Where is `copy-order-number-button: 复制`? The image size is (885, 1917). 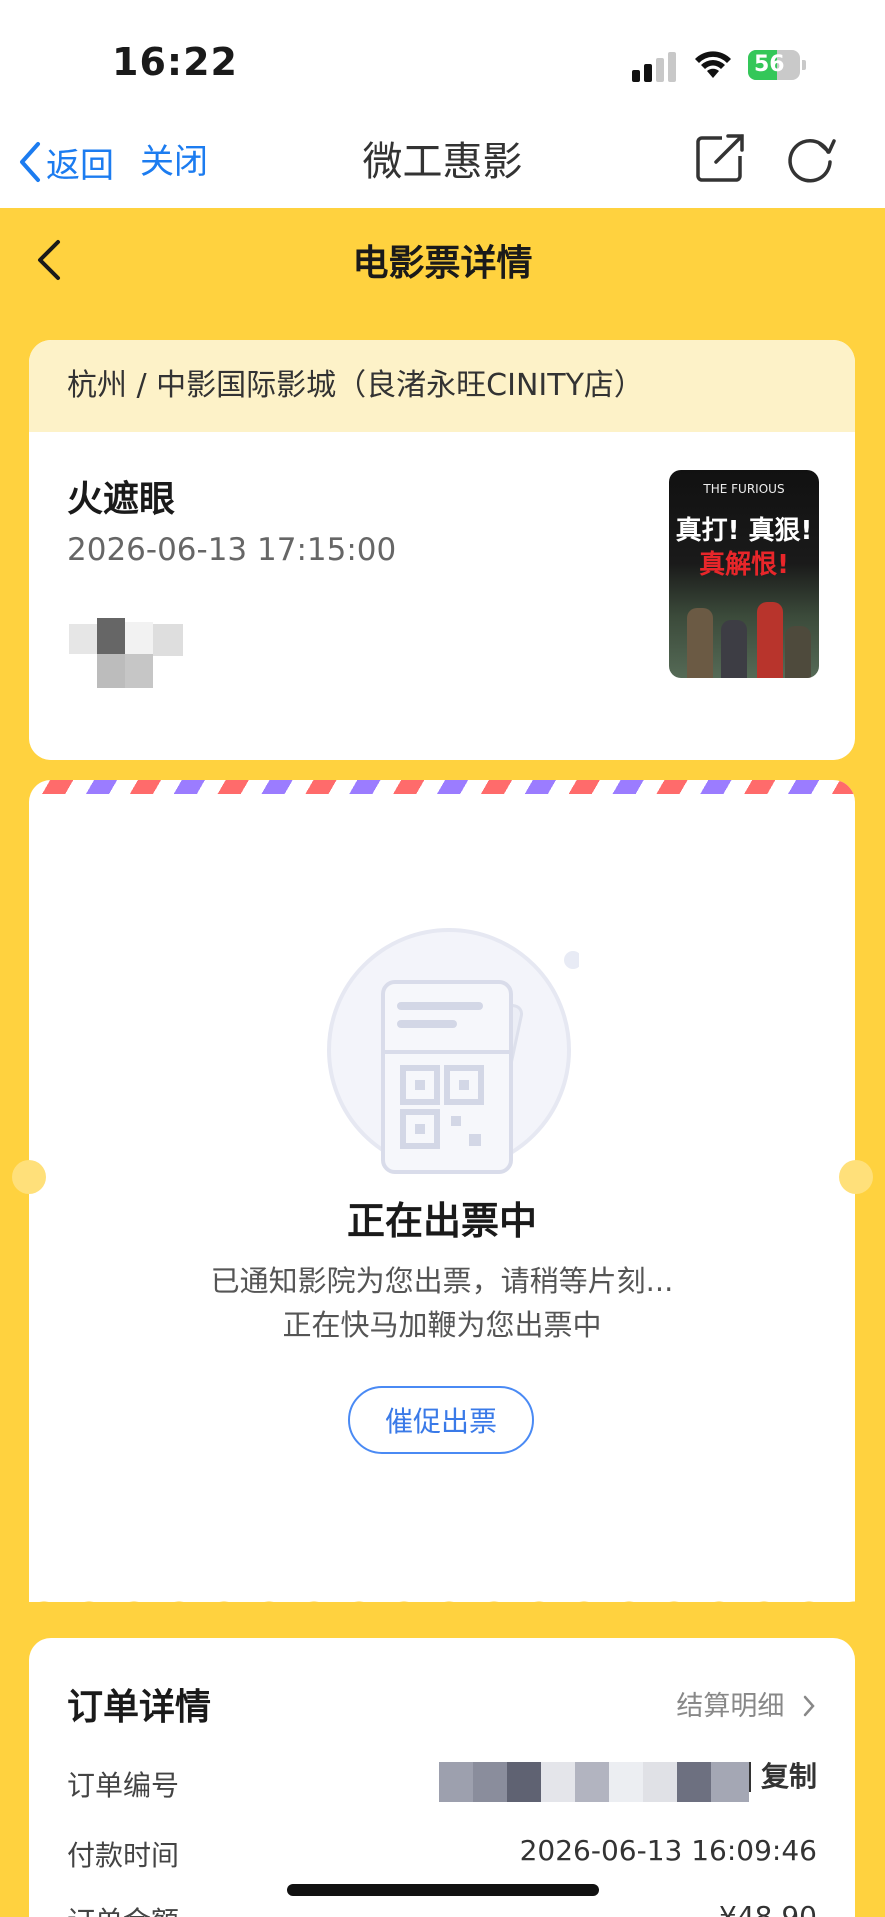
copy-order-number-button: 复制 is located at coordinates (782, 1777).